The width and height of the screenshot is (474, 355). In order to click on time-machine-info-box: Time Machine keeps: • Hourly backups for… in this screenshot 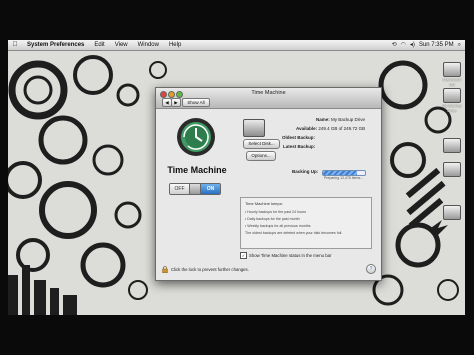, I will do `click(306, 223)`.